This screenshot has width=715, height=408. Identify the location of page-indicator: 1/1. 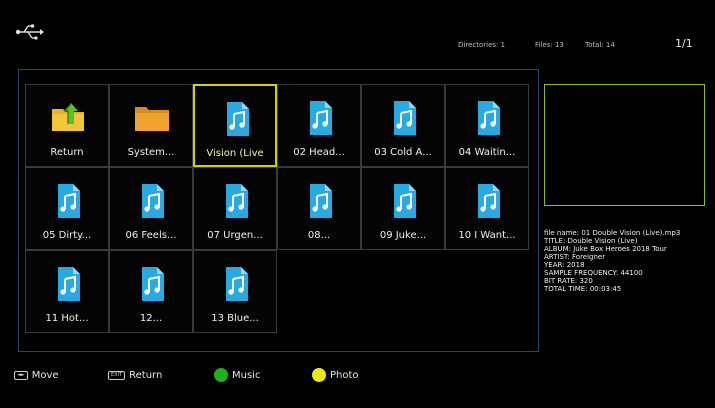
(684, 43).